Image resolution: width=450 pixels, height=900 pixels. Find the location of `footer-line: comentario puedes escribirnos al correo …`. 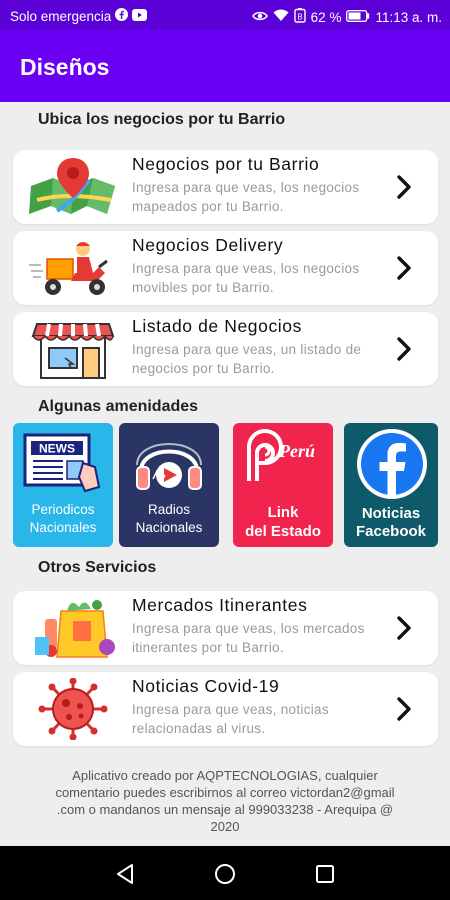

footer-line: comentario puedes escribirnos al correo … is located at coordinates (225, 792).